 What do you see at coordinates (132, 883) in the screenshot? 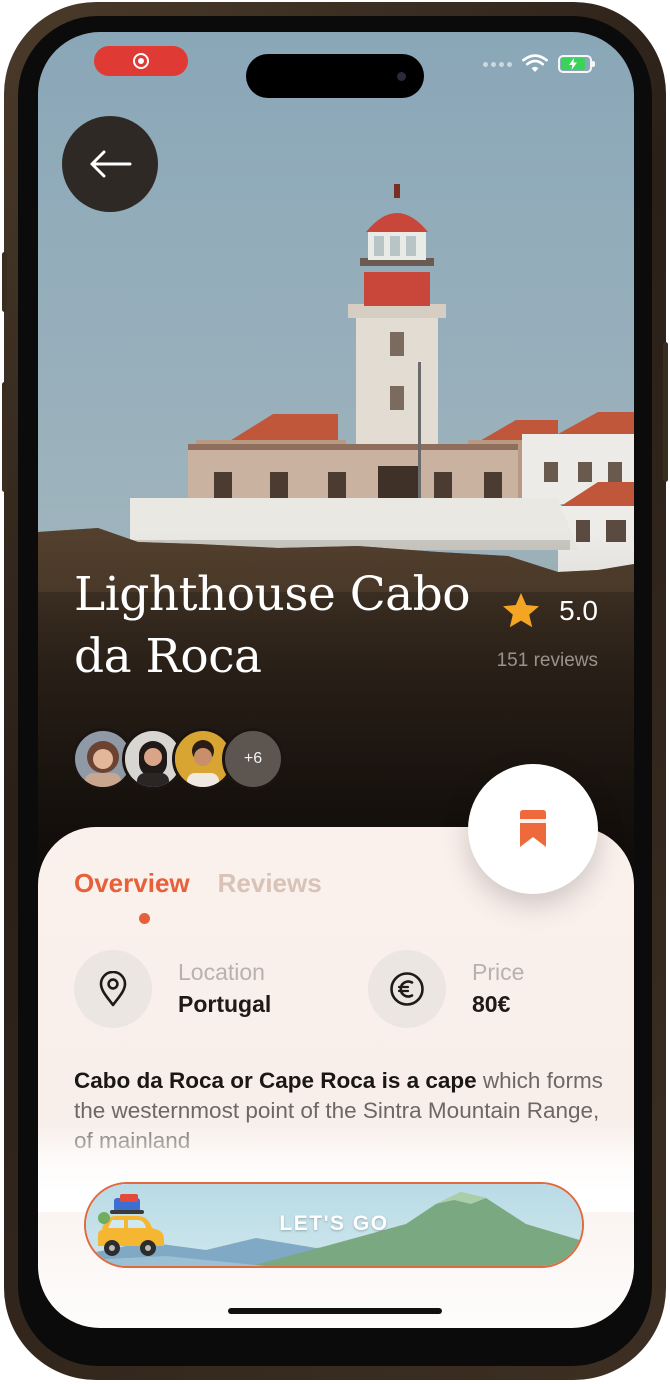
I see `tab-overview: Overview` at bounding box center [132, 883].